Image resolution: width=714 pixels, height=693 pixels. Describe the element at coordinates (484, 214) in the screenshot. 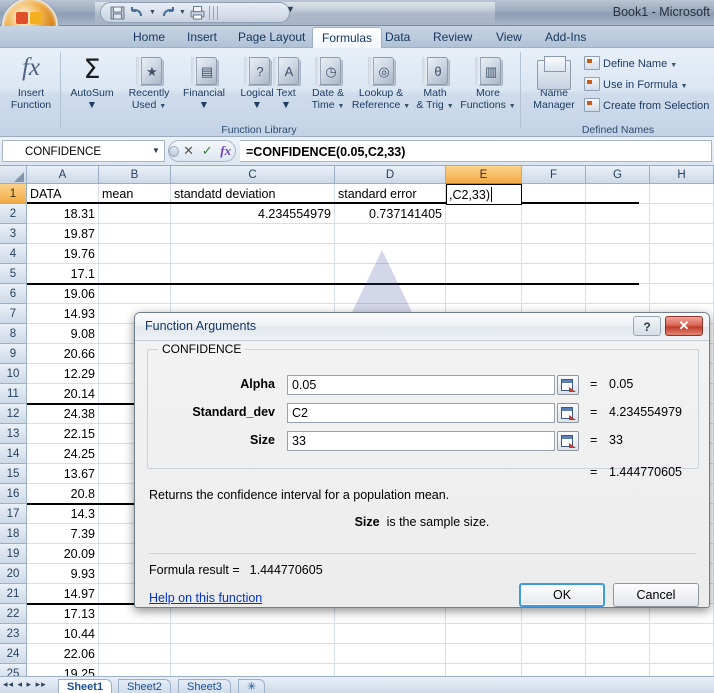

I see `cell-E2` at that location.